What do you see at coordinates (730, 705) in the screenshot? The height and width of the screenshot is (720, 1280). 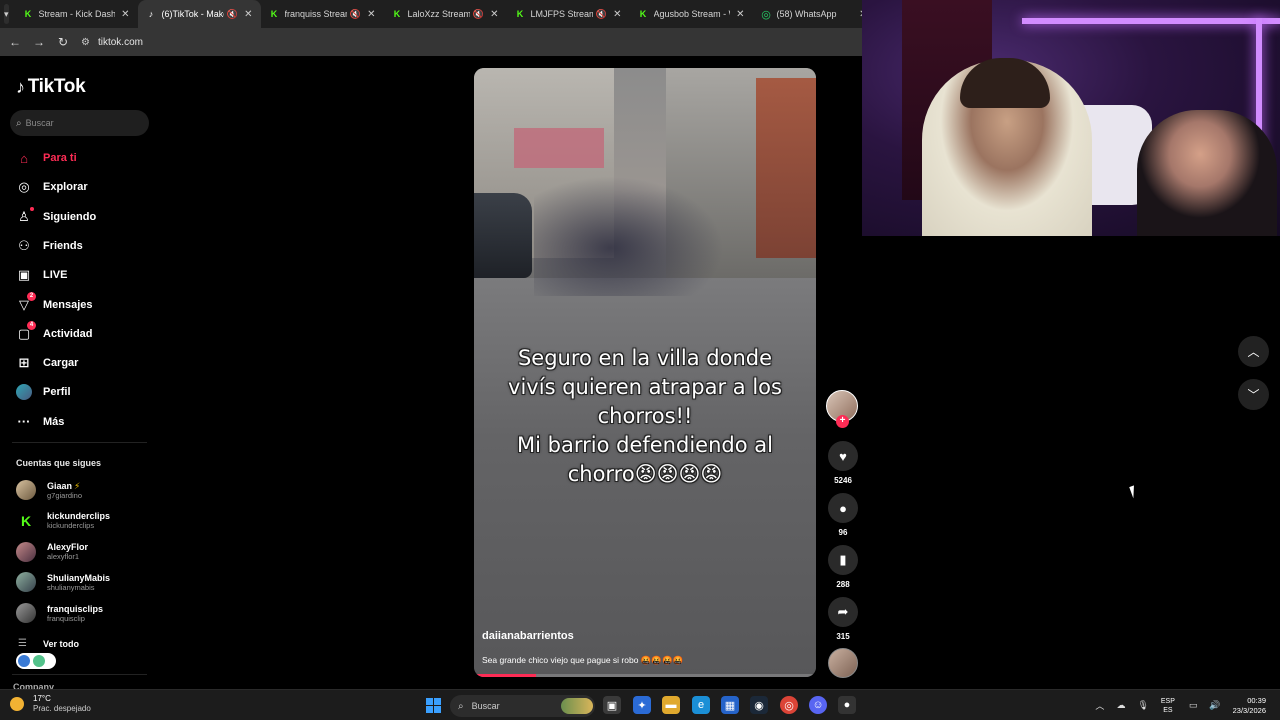 I see `store-icon: ▦` at bounding box center [730, 705].